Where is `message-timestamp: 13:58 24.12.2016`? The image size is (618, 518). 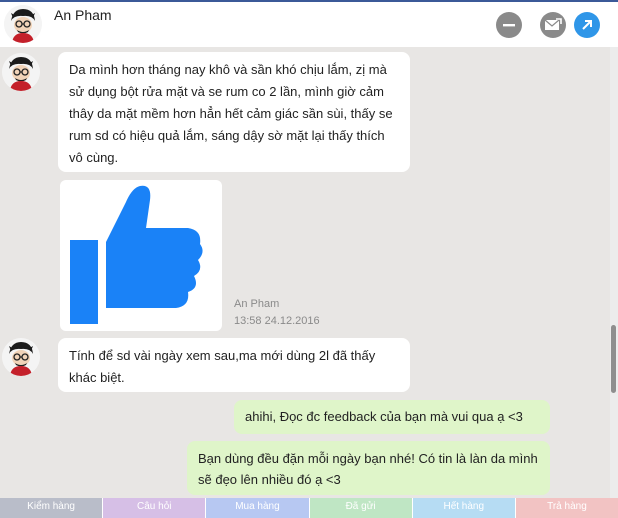
message-timestamp: 13:58 24.12.2016 is located at coordinates (277, 321).